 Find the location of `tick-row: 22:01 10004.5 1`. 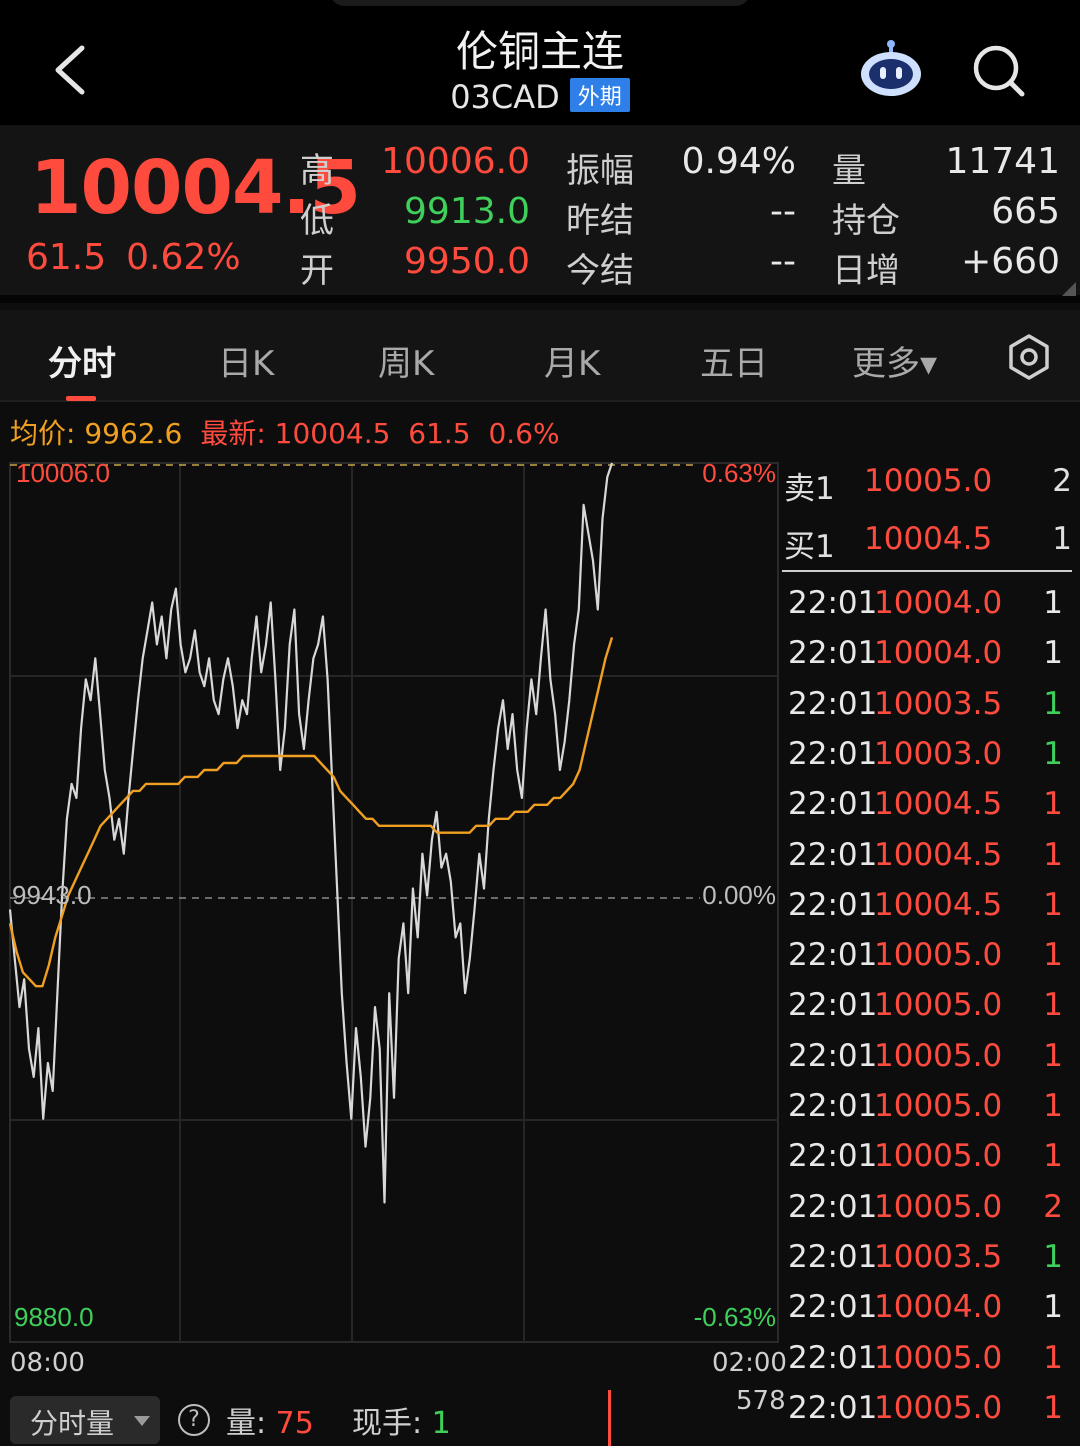

tick-row: 22:01 10004.5 1 is located at coordinates (930, 862).